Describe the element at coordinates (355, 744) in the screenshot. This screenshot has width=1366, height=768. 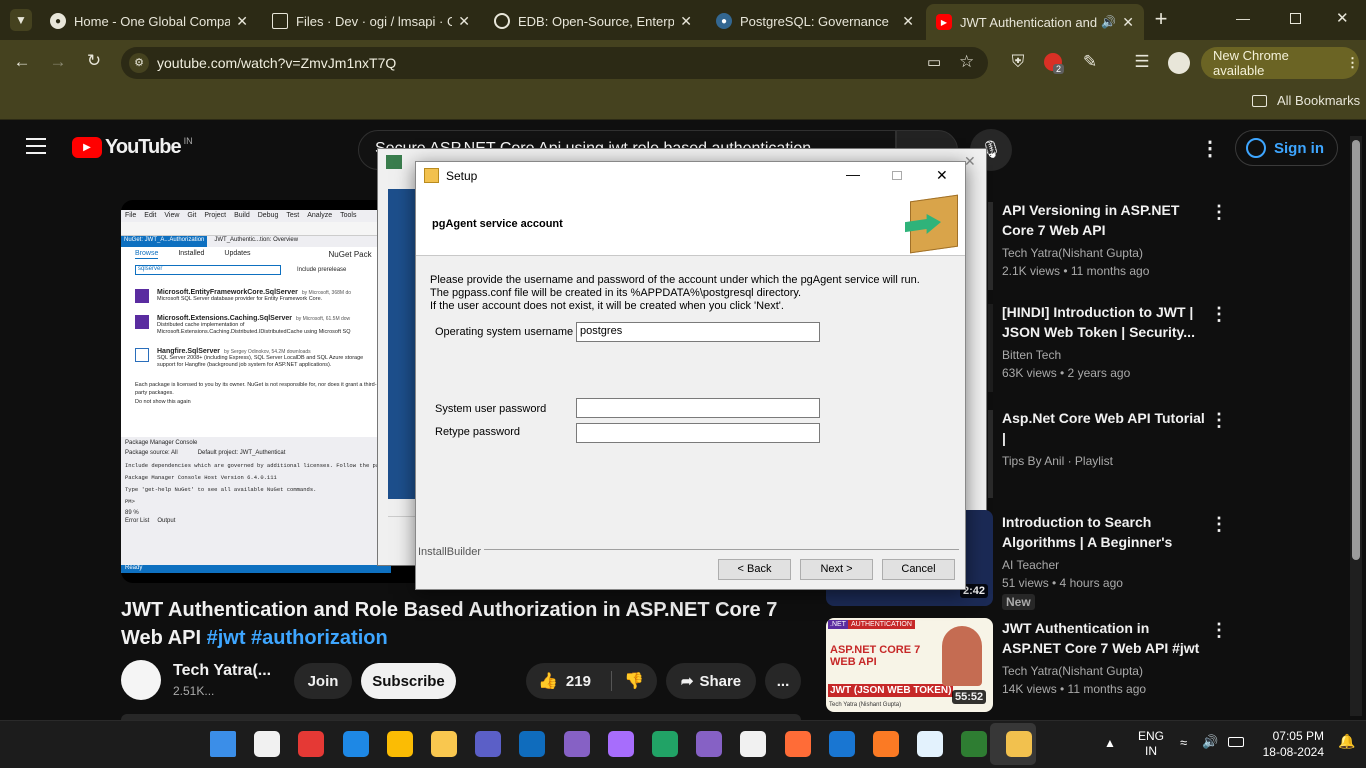
I see `edge-icon` at that location.